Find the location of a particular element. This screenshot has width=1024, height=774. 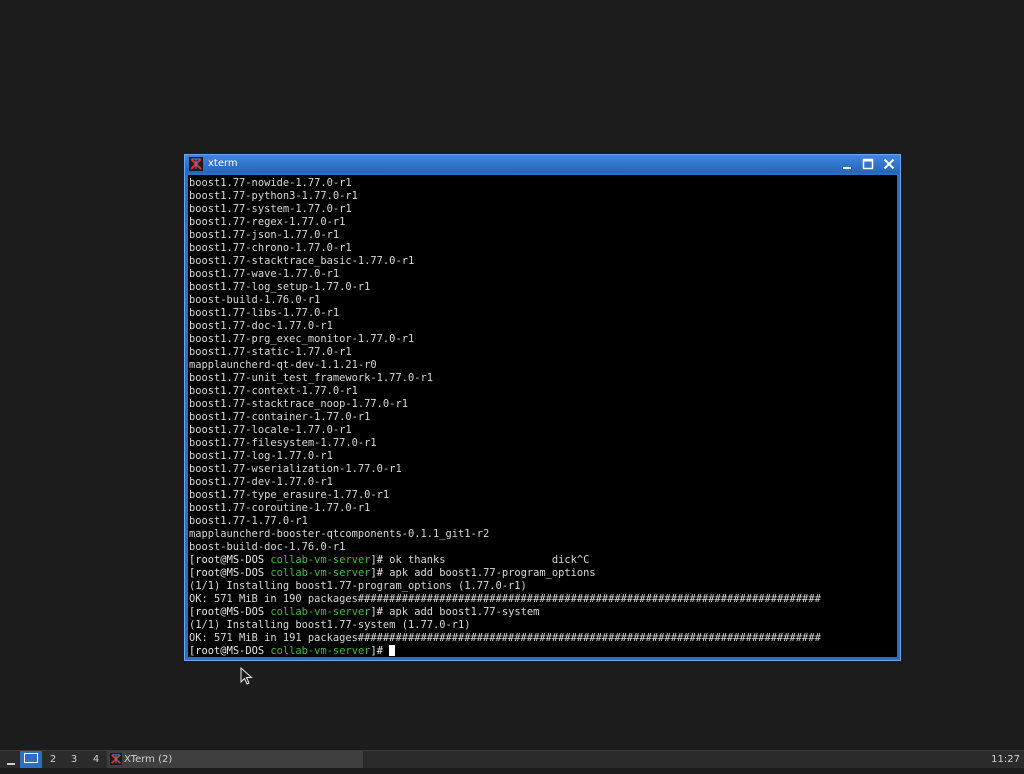

terminal-line: boost1.77-unit_test_framework-1.77.0-r1 is located at coordinates (311, 378).